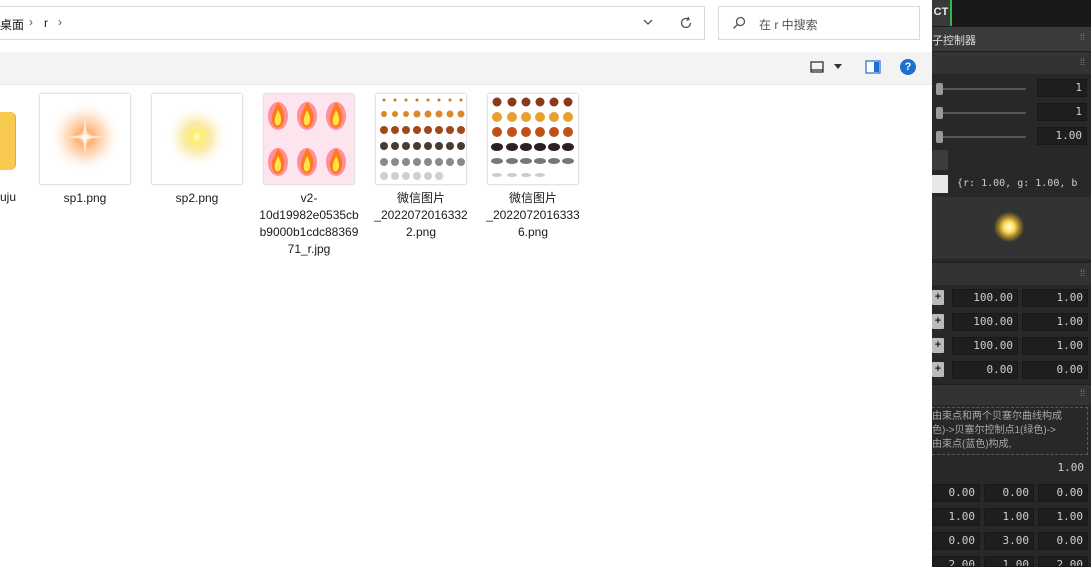 The width and height of the screenshot is (1091, 567). What do you see at coordinates (352, 23) in the screenshot?
I see `address-bar: 桌面 › r ›` at bounding box center [352, 23].